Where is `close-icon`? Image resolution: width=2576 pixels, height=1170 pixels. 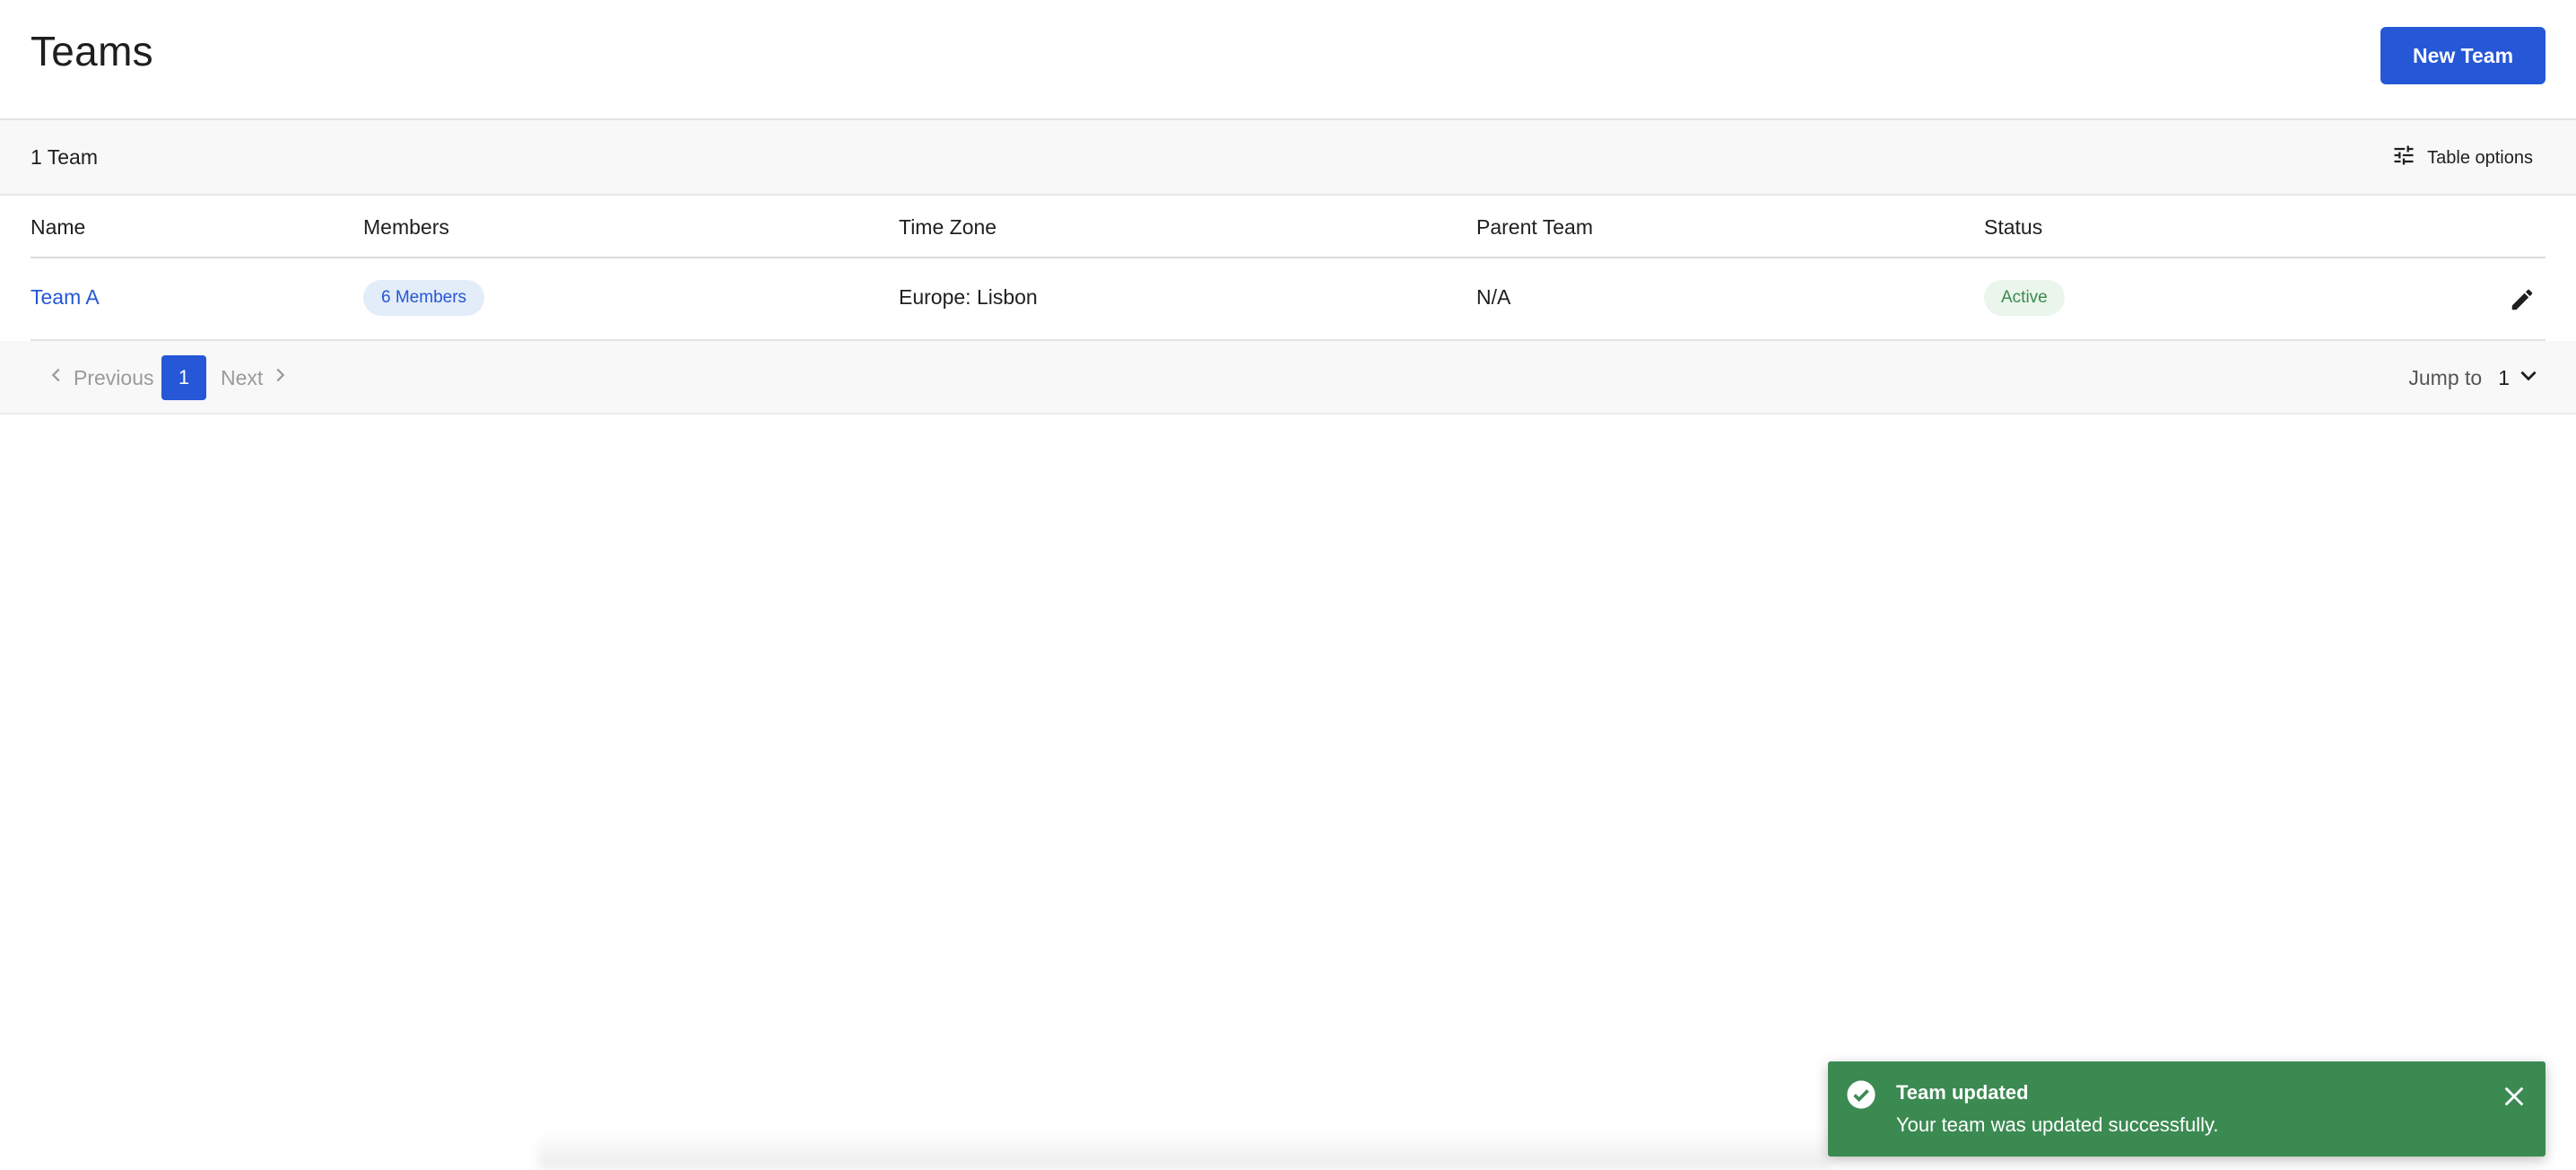
close-icon is located at coordinates (2514, 1096).